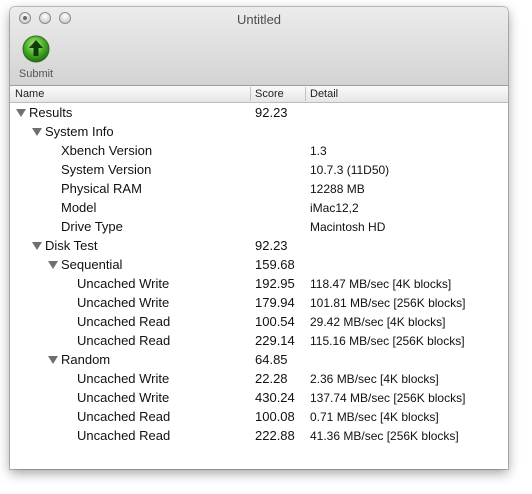 The width and height of the screenshot is (532, 494). I want to click on upload-arrow-icon, so click(36, 49).